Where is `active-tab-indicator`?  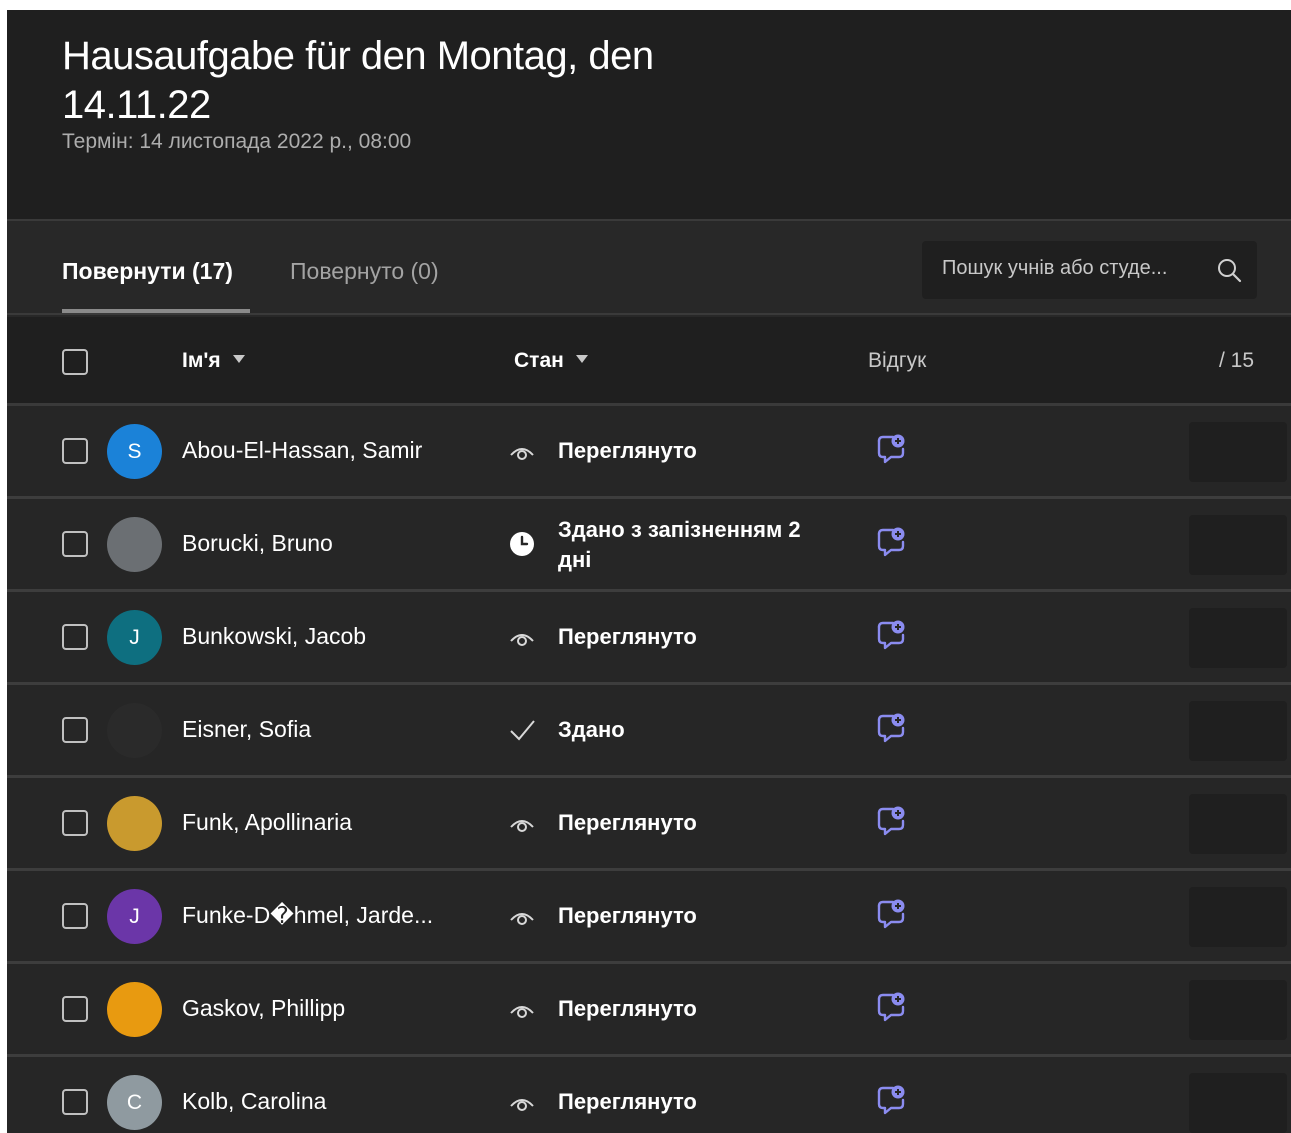
active-tab-indicator is located at coordinates (156, 311).